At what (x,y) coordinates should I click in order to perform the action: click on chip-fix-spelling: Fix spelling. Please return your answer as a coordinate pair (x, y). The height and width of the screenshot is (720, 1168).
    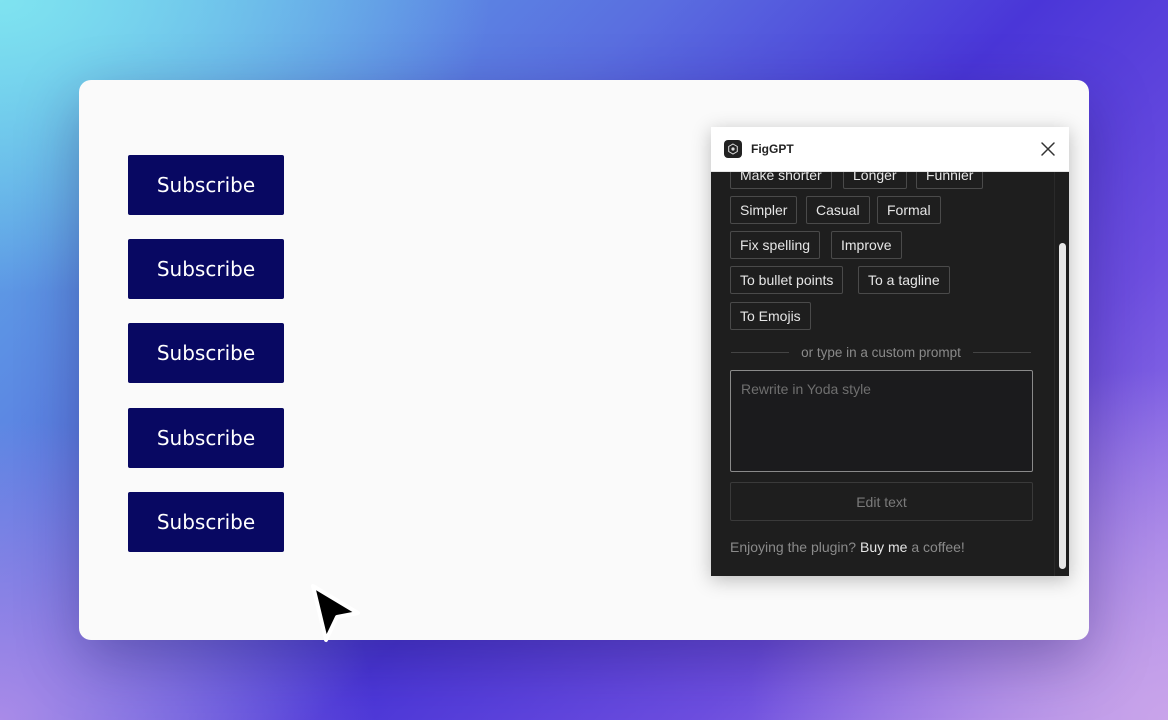
    Looking at the image, I should click on (775, 245).